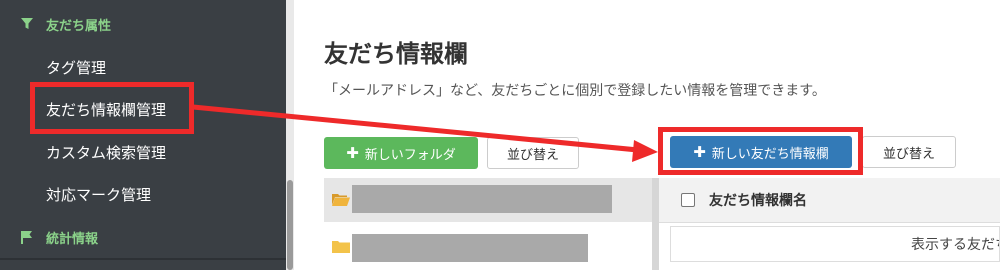 This screenshot has width=1000, height=274. I want to click on folder-open-icon, so click(341, 200).